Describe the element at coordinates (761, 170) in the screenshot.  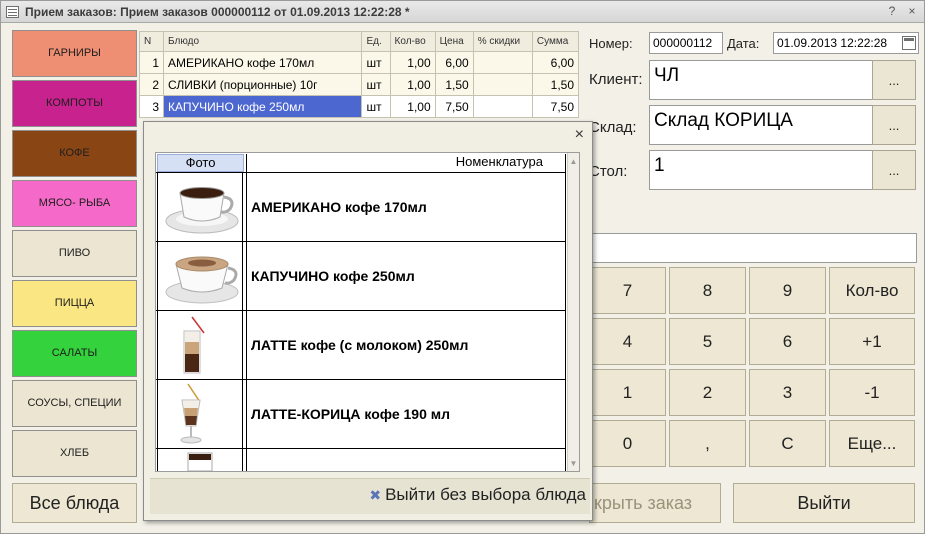
I see `table-field: 1` at that location.